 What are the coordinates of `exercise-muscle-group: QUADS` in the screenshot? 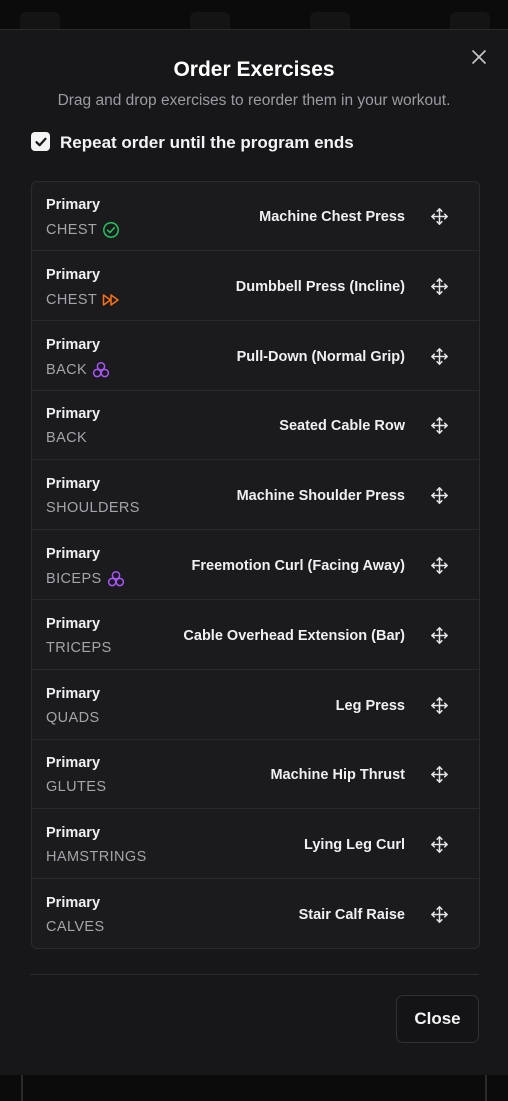 It's located at (73, 718).